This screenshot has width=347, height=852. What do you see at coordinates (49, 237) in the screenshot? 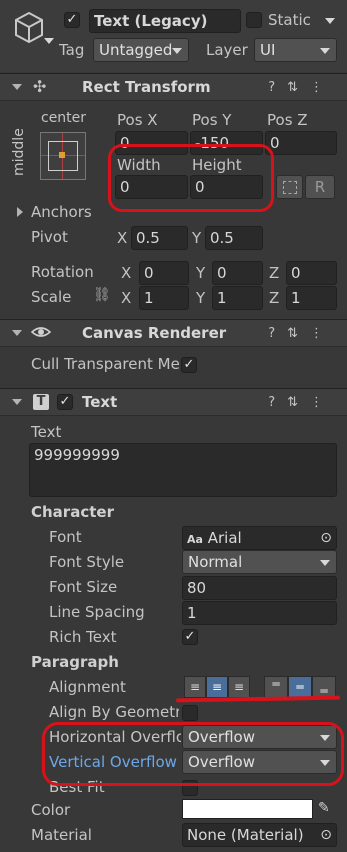
I see `pivot-label: Pivot` at bounding box center [49, 237].